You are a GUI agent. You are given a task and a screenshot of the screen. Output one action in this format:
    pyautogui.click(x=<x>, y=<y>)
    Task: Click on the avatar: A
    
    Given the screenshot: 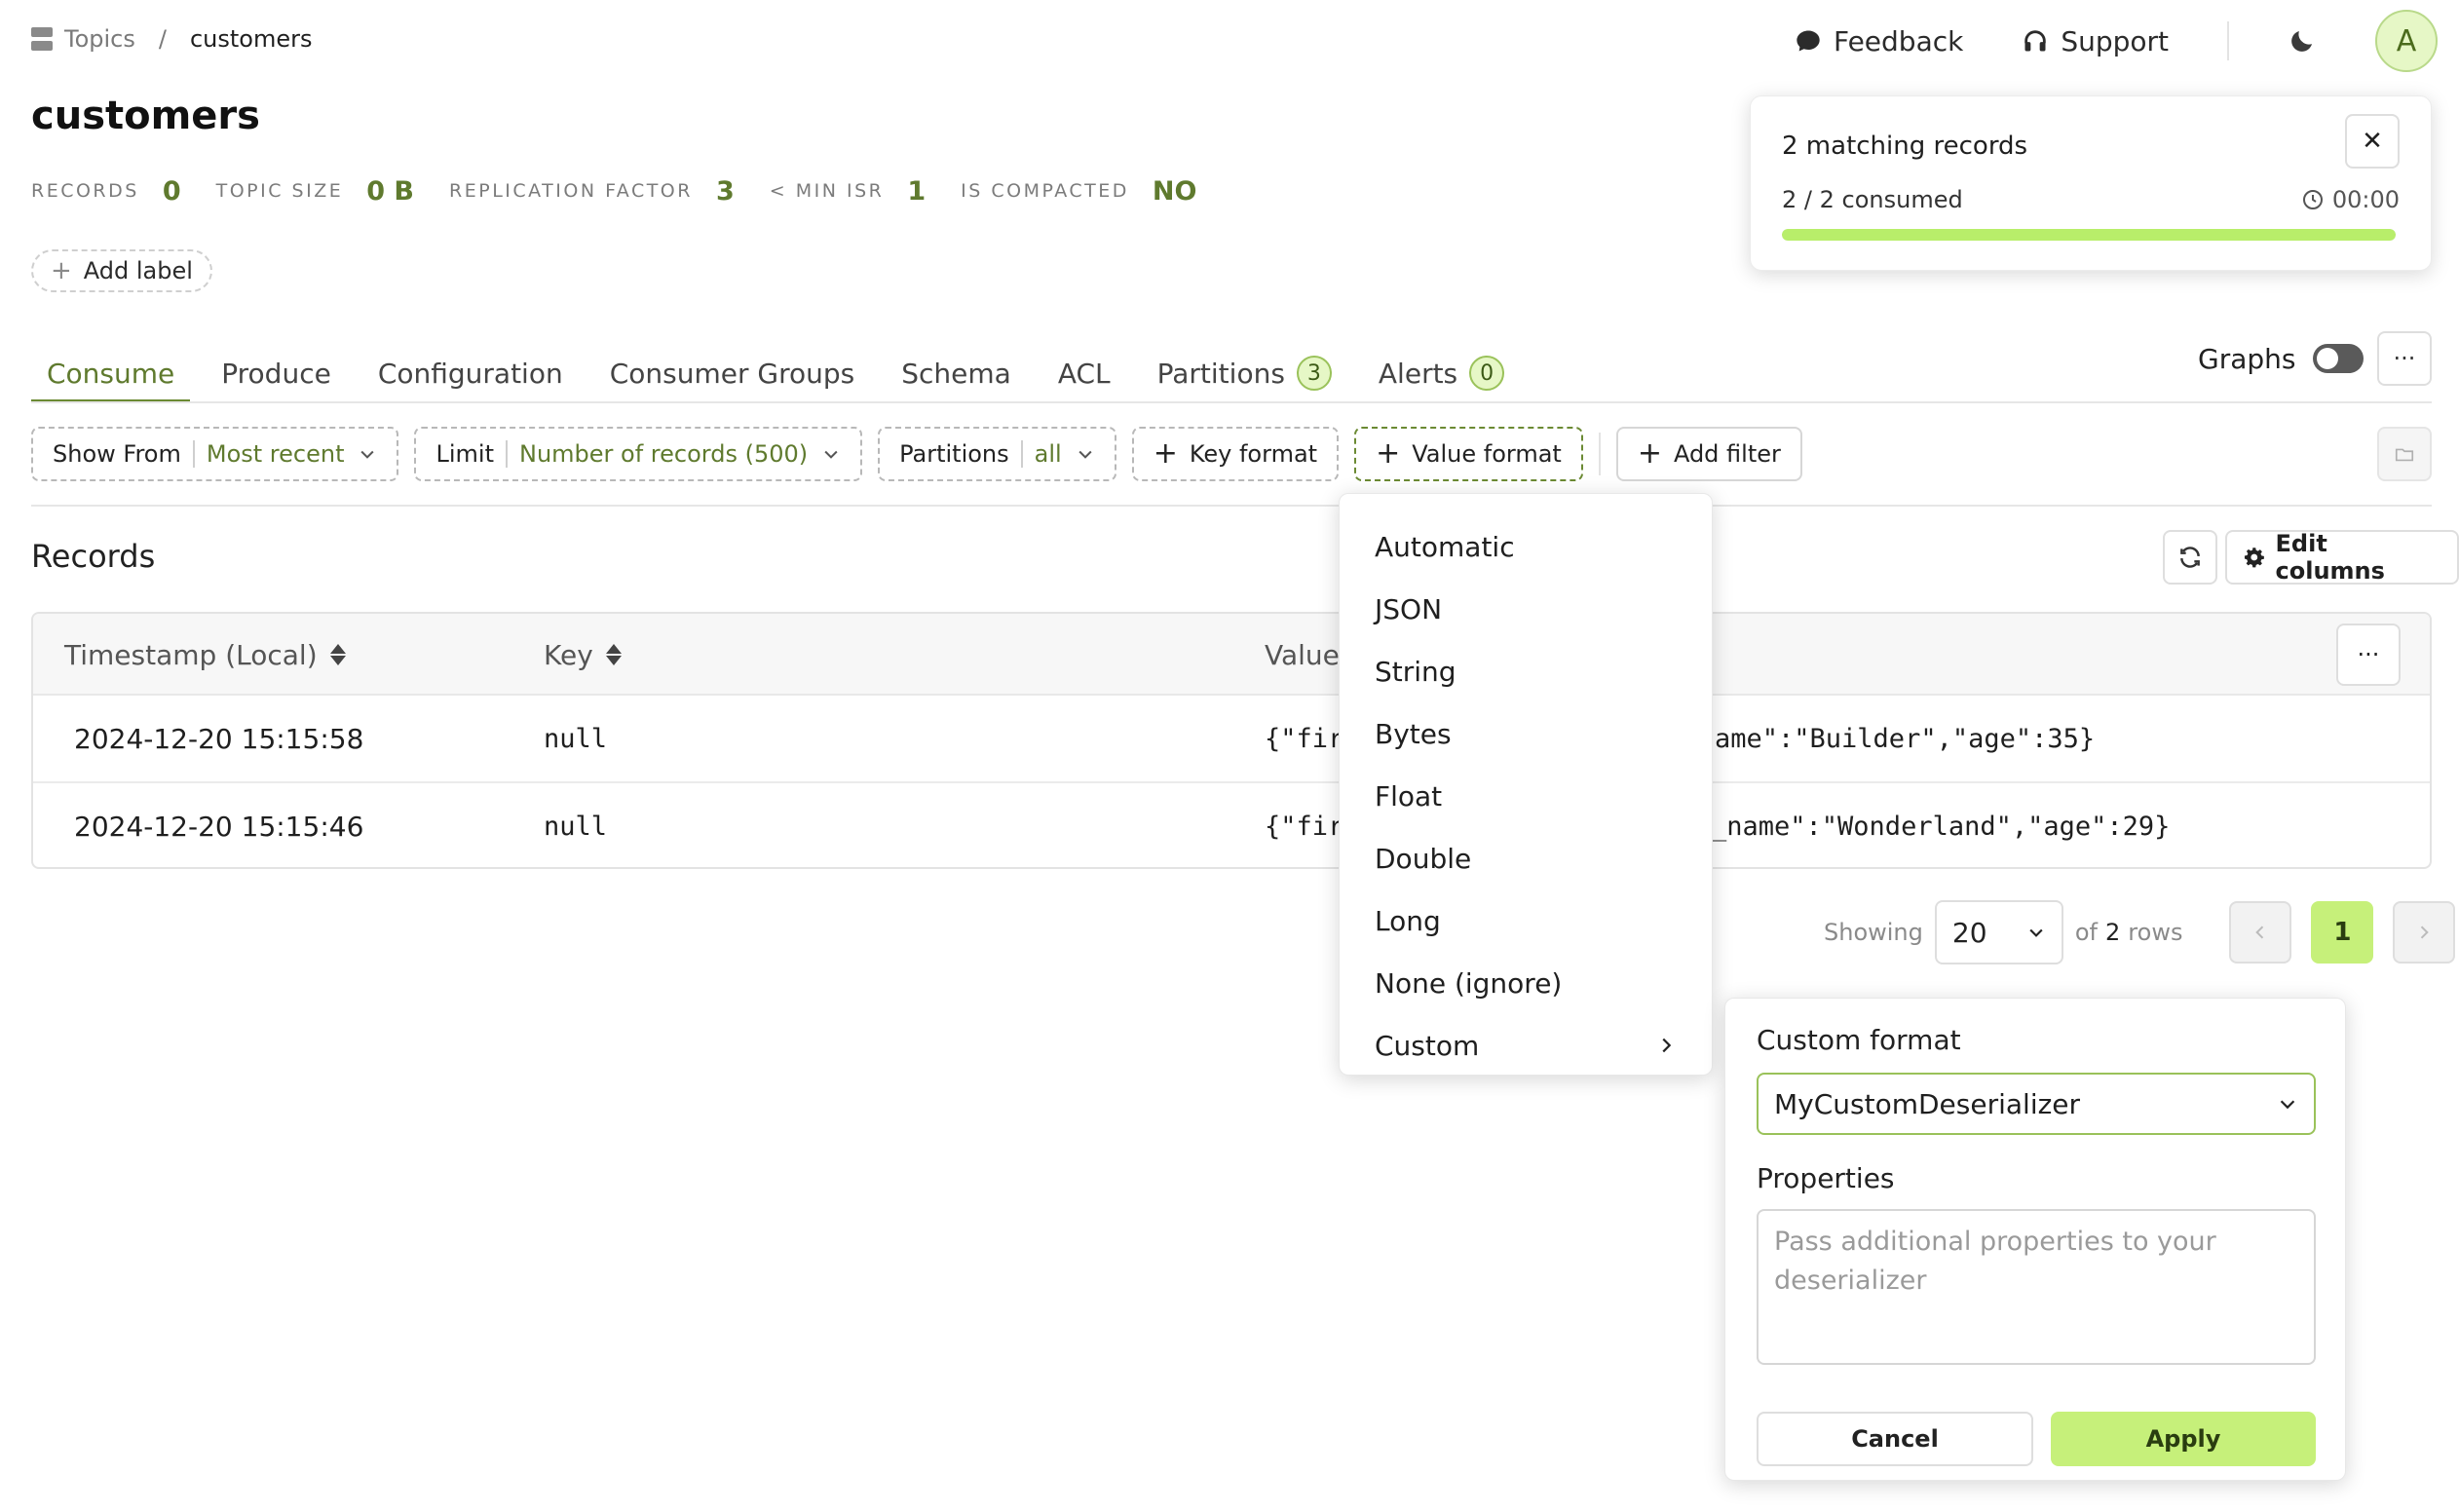 What is the action you would take?
    pyautogui.click(x=2406, y=41)
    